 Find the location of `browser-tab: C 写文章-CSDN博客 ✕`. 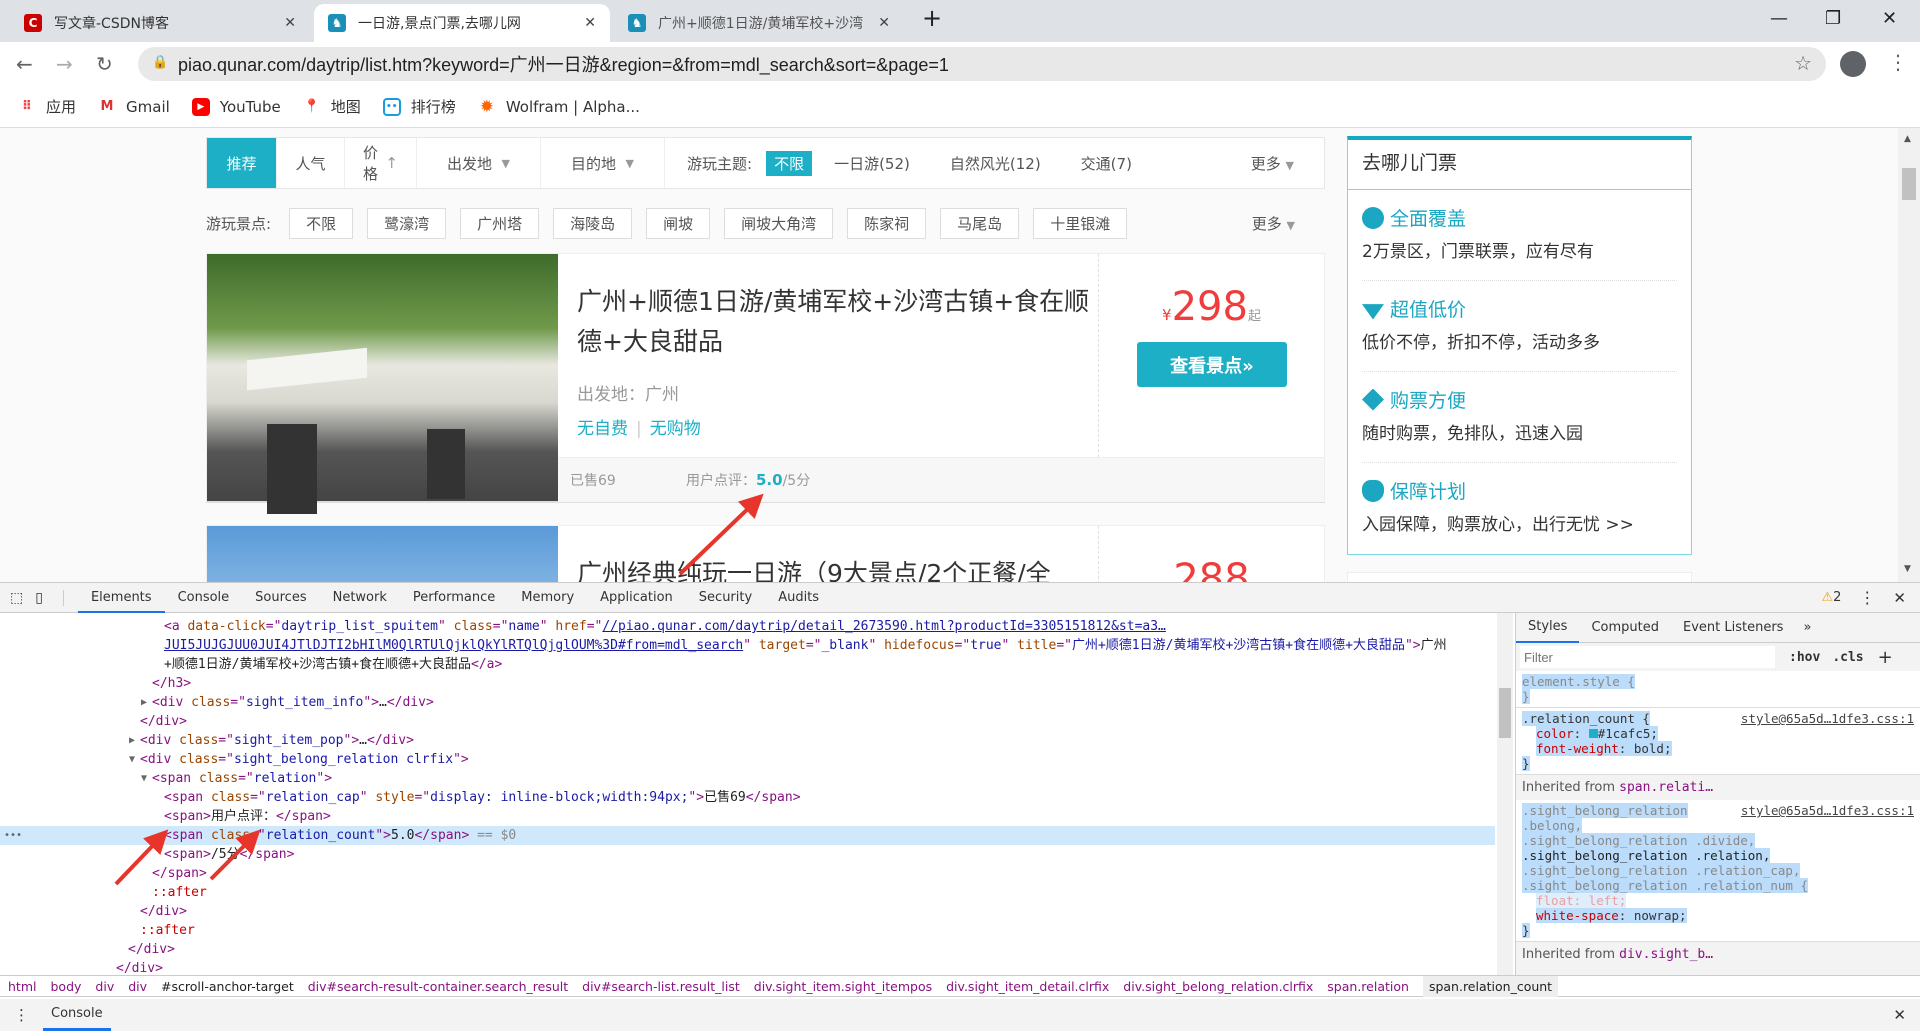

browser-tab: C 写文章-CSDN博客 ✕ is located at coordinates (160, 23).